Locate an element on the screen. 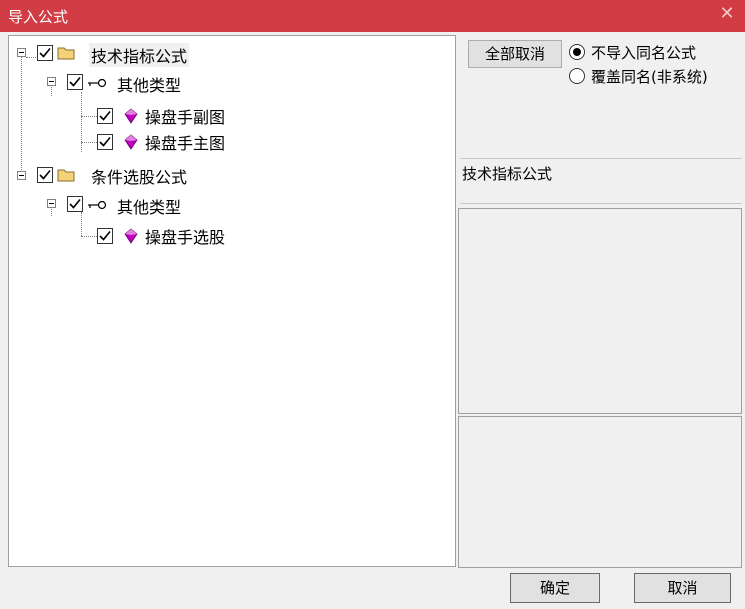  info-title-panel: 技术指标公式 is located at coordinates (601, 181).